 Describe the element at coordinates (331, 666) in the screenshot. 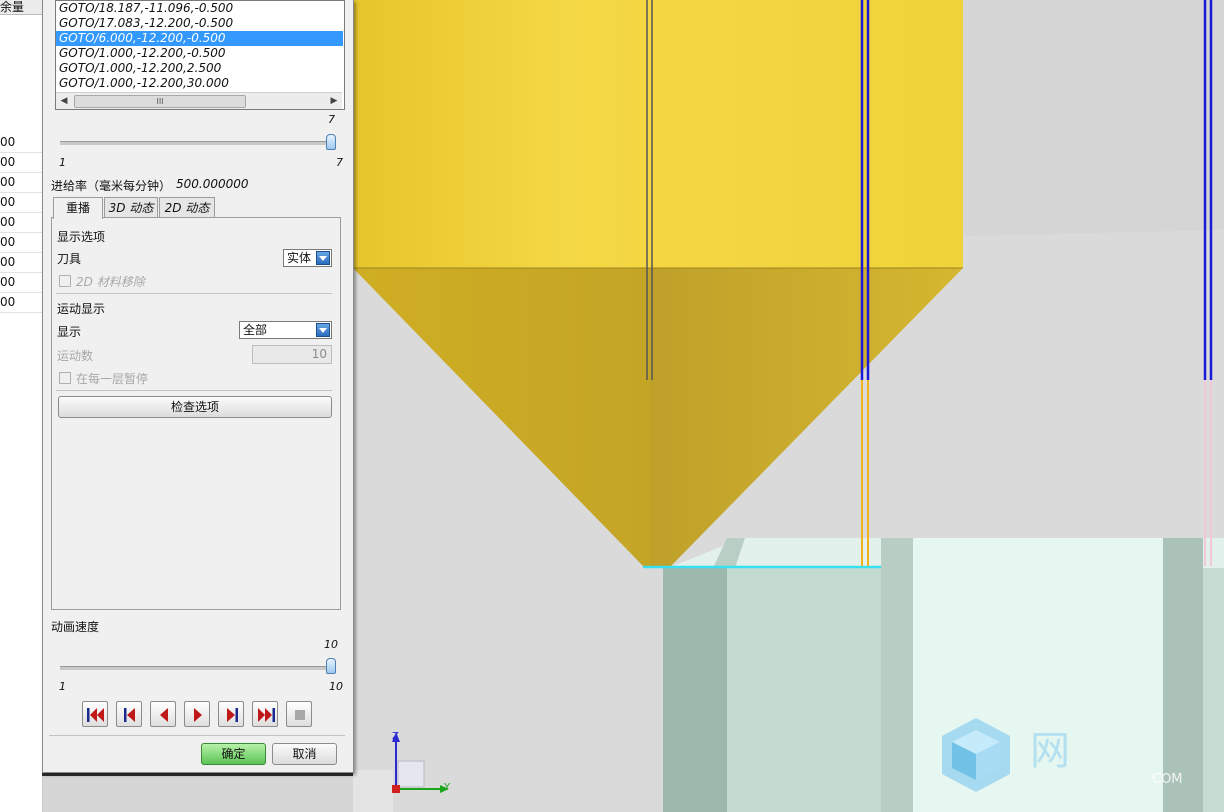

I see `animation-speed-thumb` at that location.